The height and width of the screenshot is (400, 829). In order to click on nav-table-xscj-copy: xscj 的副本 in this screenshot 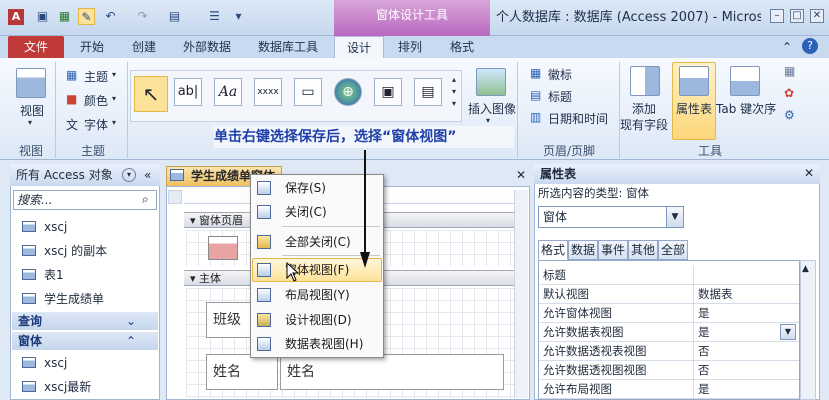, I will do `click(87, 251)`.